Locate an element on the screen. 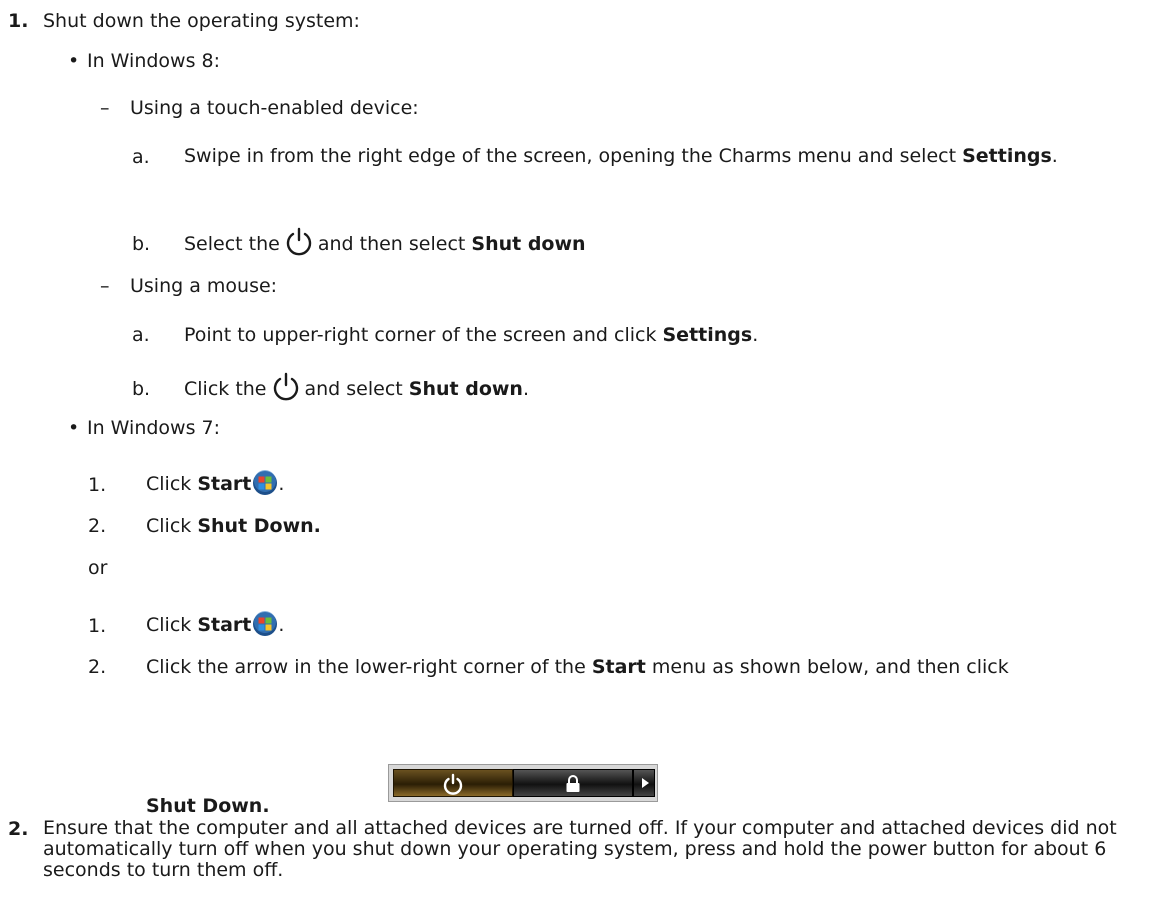  step-number: 2. is located at coordinates (18, 829).